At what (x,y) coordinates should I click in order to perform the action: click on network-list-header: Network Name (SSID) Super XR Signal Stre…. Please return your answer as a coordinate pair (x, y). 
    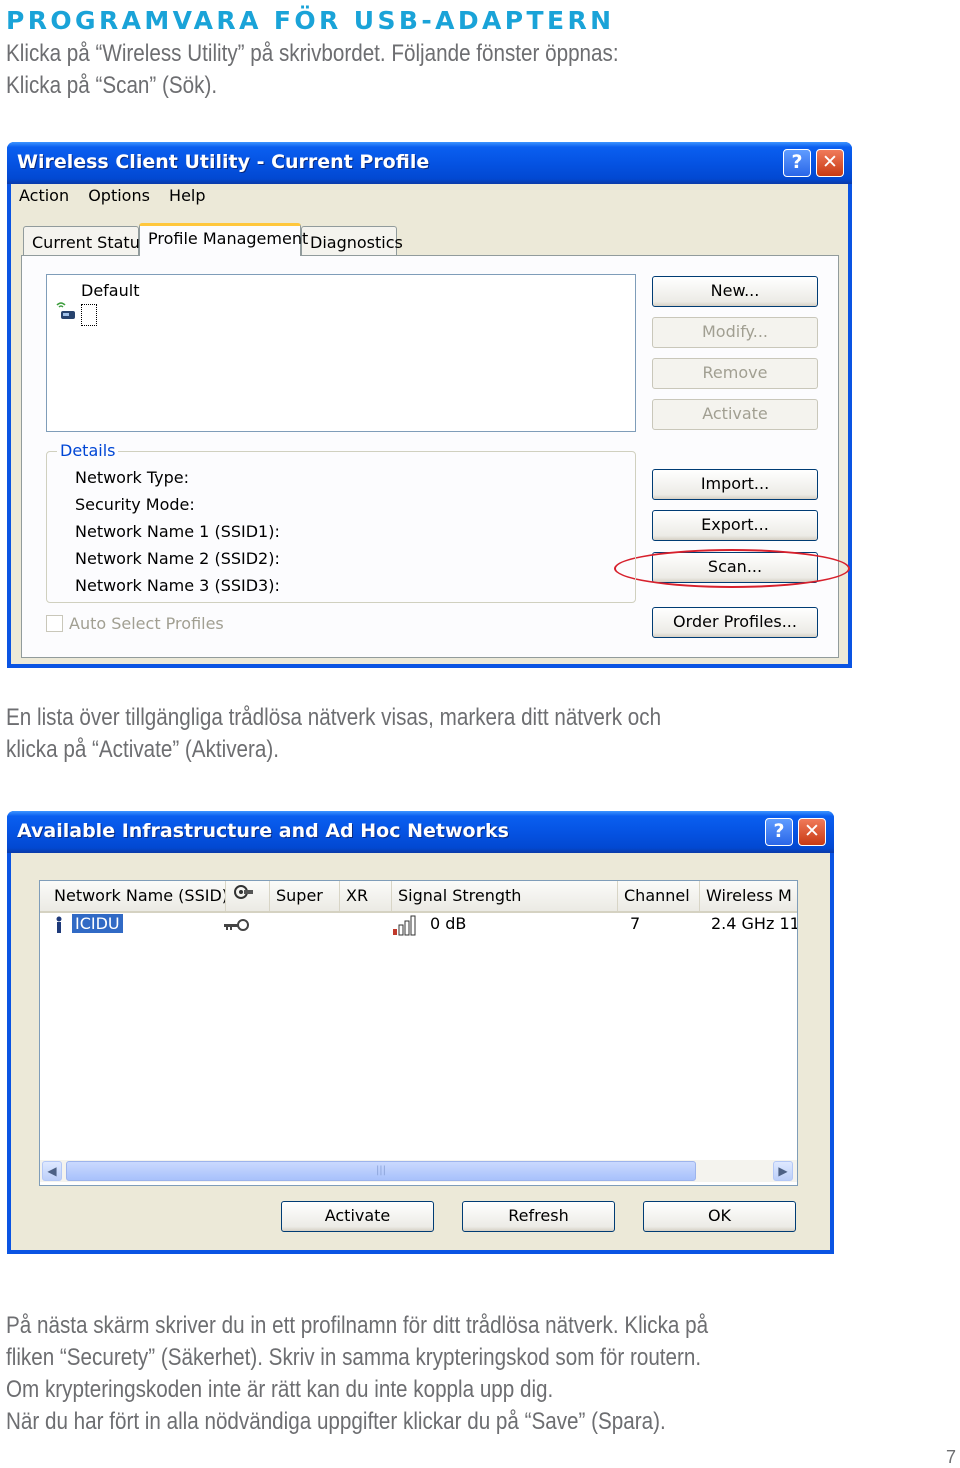
    Looking at the image, I should click on (418, 897).